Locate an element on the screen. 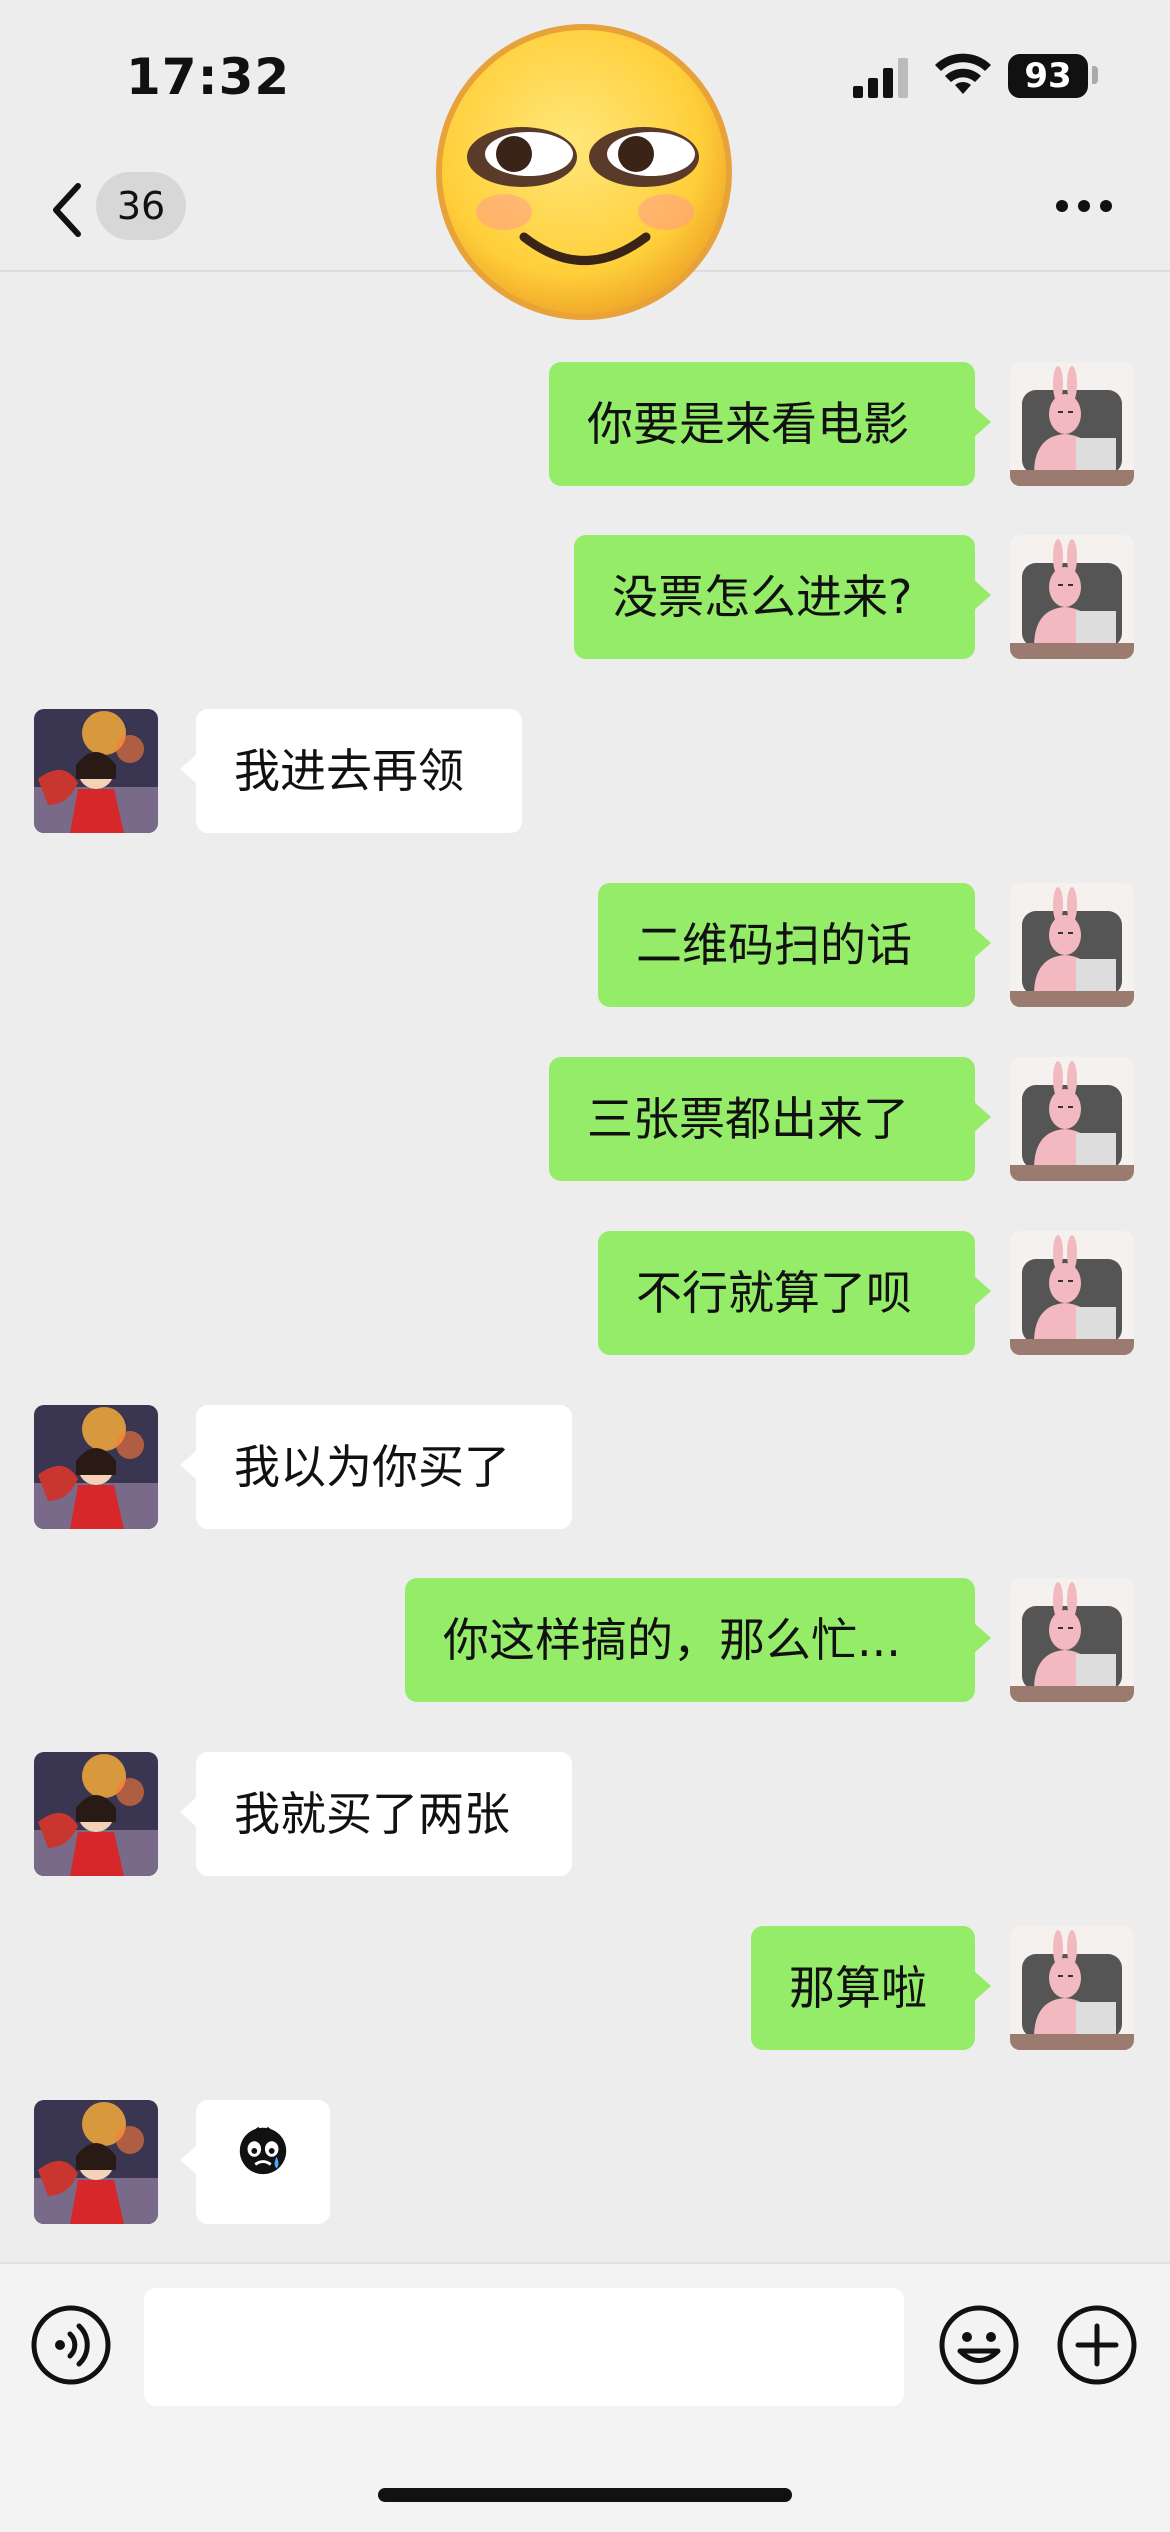 Image resolution: width=1170 pixels, height=2532 pixels. incoming-message: 我就买了两张 is located at coordinates (585, 1814).